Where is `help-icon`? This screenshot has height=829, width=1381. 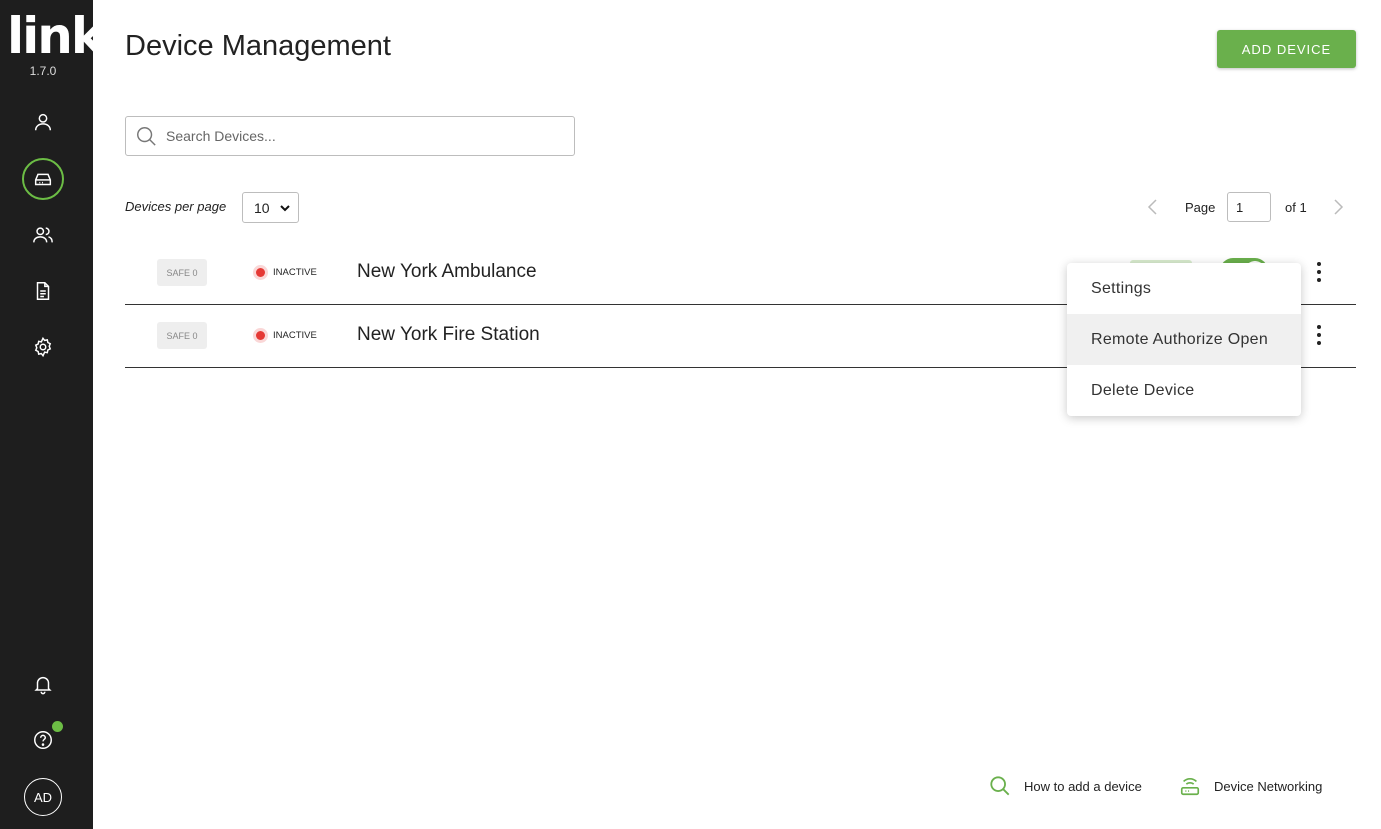
help-icon is located at coordinates (43, 740).